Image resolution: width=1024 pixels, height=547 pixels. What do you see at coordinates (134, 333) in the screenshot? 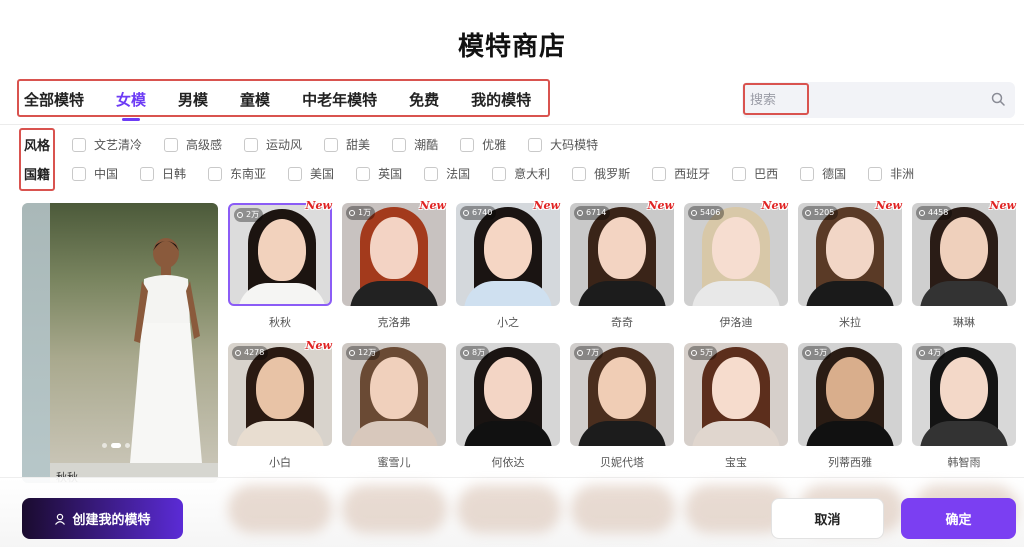
I see `featured-model-photo` at bounding box center [134, 333].